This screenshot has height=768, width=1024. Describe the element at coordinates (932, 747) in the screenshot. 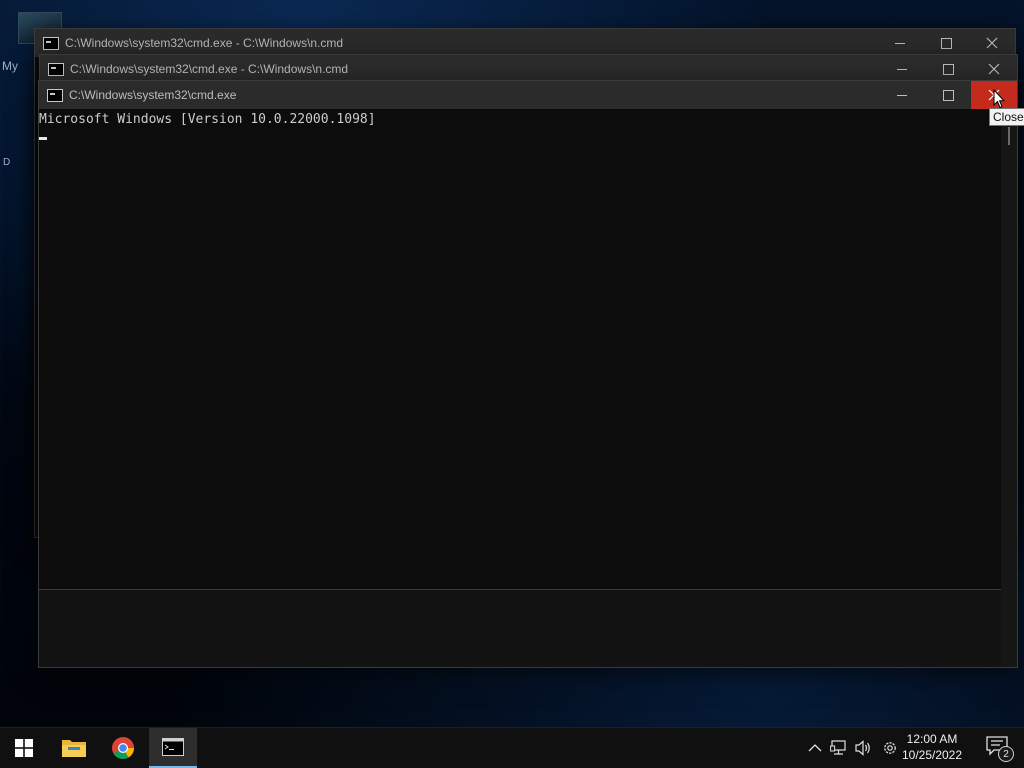

I see `clock: 12:00 AM 10/25/2022` at that location.